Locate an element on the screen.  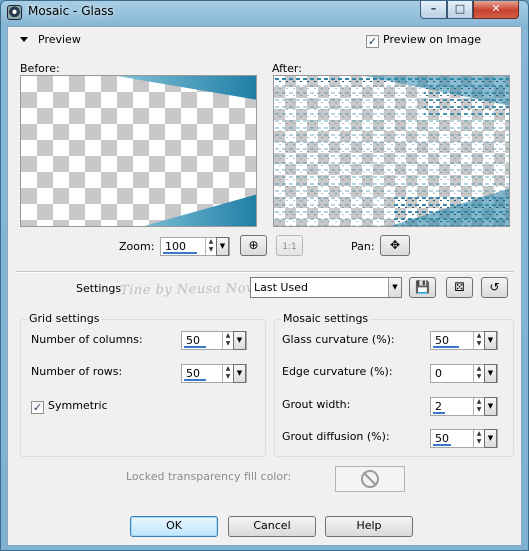
grout-diffusion-label: Grout diffusion (%): is located at coordinates (336, 436).